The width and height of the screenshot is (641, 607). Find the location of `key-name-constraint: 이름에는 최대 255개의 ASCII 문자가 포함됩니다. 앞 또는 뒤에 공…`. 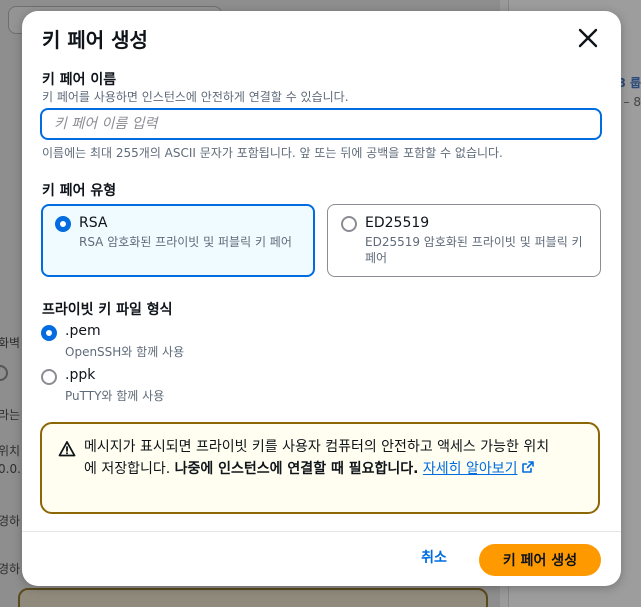

key-name-constraint: 이름에는 최대 255개의 ASCII 문자가 포함됩니다. 앞 또는 뒤에 공… is located at coordinates (272, 153).